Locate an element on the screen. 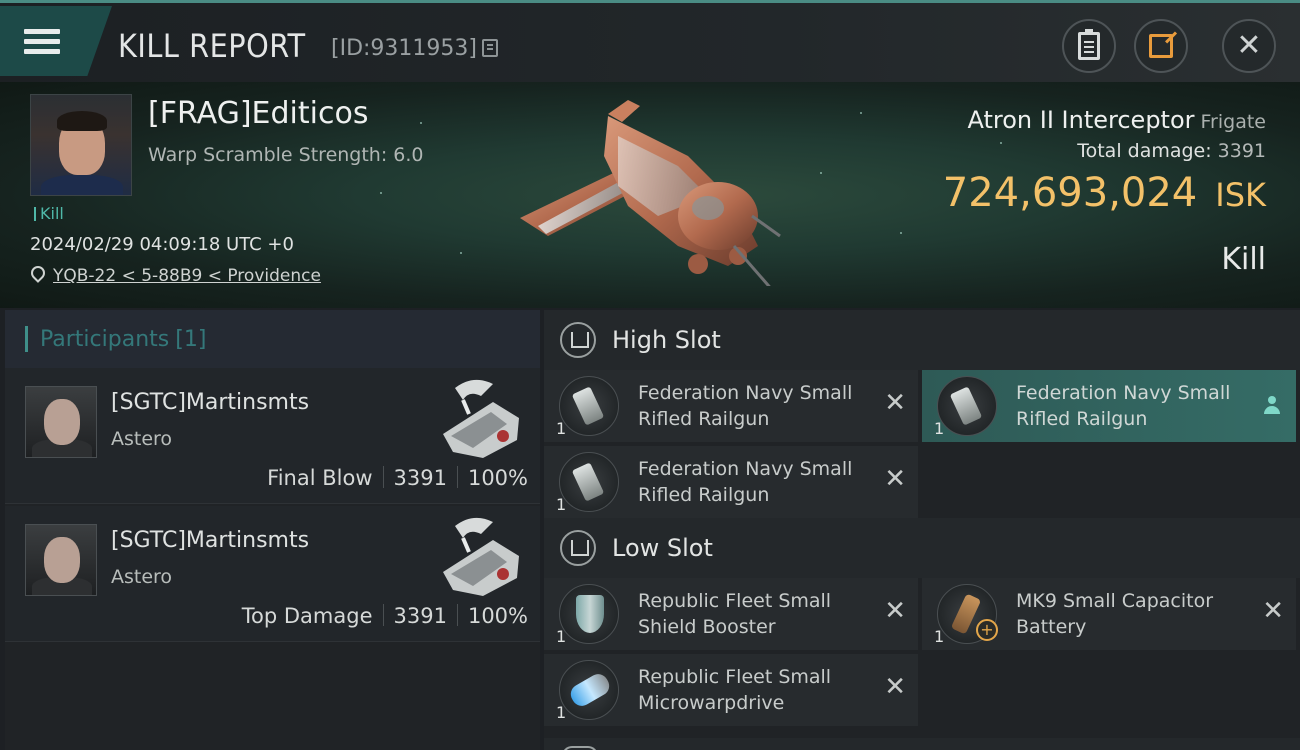 Image resolution: width=1300 pixels, height=750 pixels. participants-count: [1] is located at coordinates (191, 339).